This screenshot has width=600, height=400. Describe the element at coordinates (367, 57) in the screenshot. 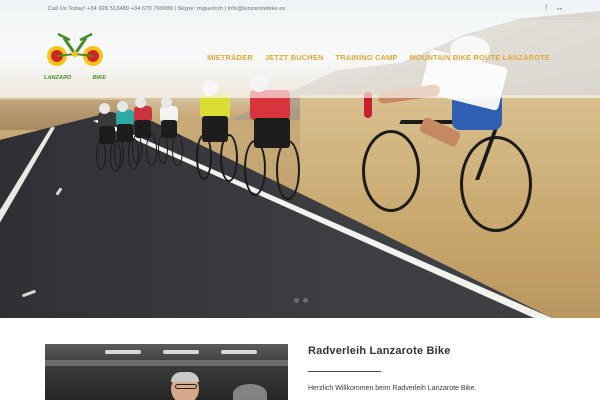

I see `nav-item-training-camp: TRAINING CAMP` at that location.